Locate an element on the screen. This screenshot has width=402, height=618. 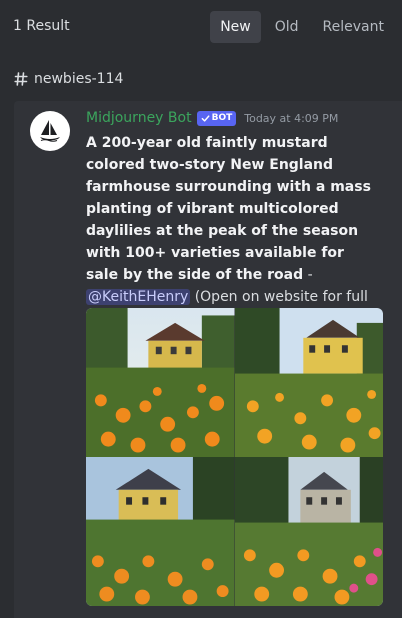
bot-tag: BOT is located at coordinates (216, 118).